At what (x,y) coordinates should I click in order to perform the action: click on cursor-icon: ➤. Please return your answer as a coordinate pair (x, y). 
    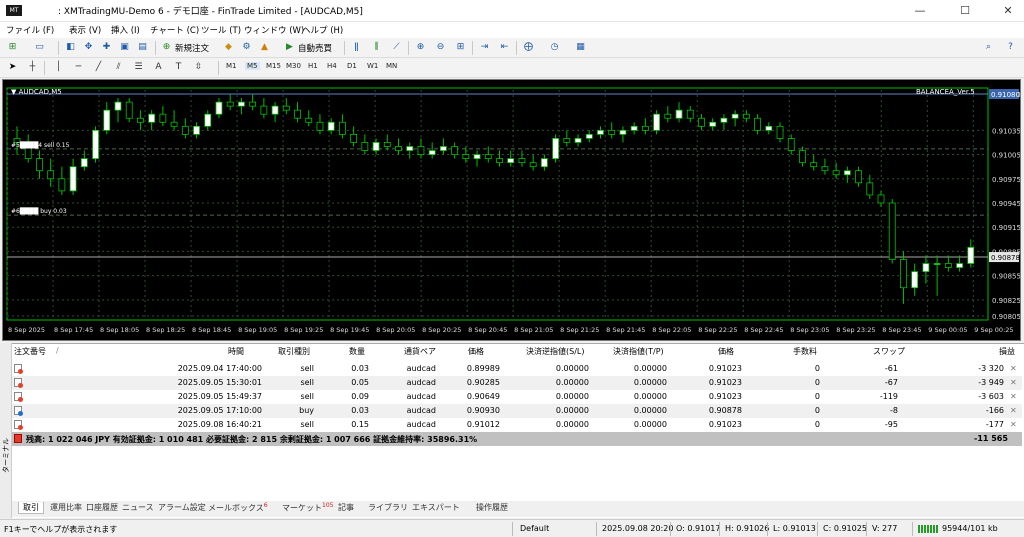
    Looking at the image, I should click on (12, 67).